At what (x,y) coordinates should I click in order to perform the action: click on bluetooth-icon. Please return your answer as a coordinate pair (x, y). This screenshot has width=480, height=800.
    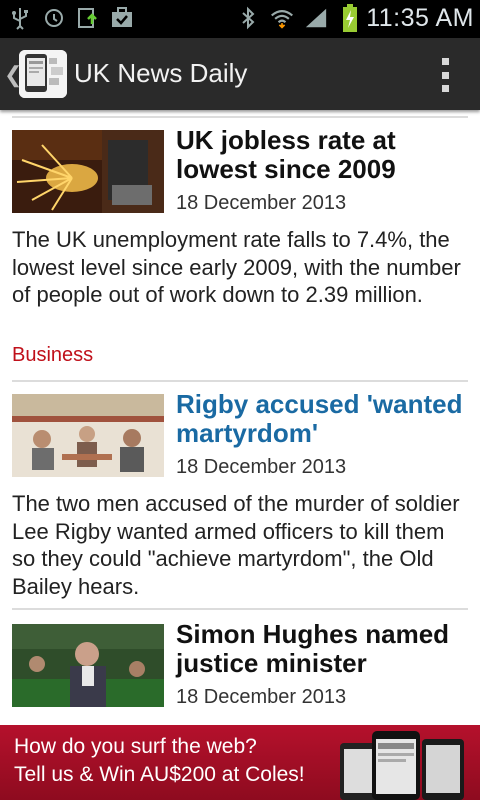
    Looking at the image, I should click on (248, 18).